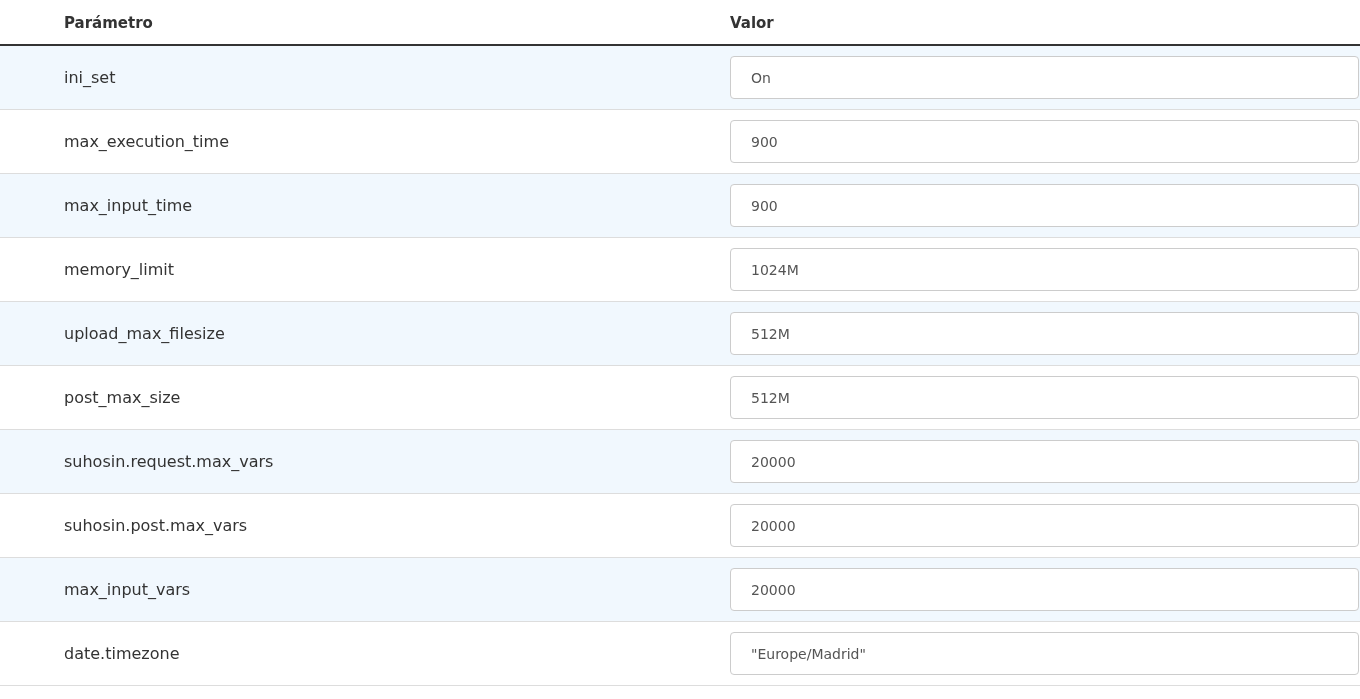 The height and width of the screenshot is (699, 1360). What do you see at coordinates (1044, 77) in the screenshot?
I see `value-field: On` at bounding box center [1044, 77].